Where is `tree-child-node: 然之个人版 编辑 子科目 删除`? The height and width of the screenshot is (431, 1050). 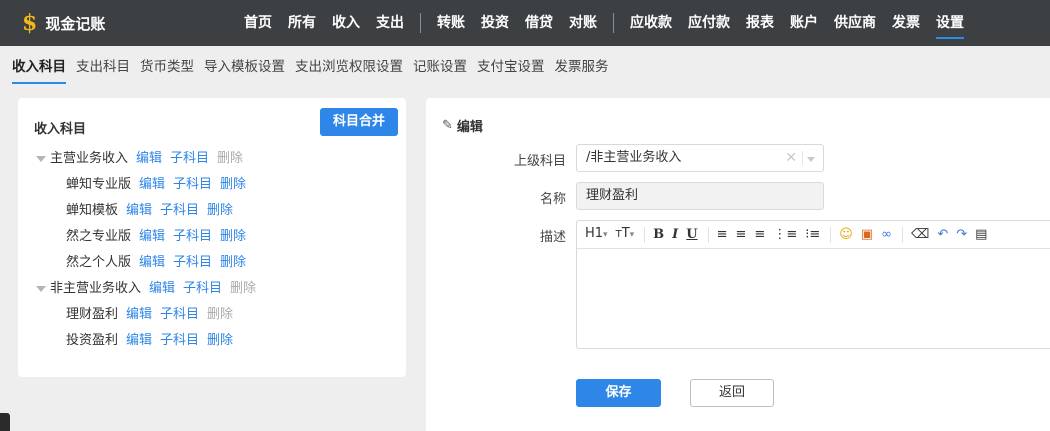
tree-child-node: 然之个人版 编辑 子科目 删除 is located at coordinates (216, 263).